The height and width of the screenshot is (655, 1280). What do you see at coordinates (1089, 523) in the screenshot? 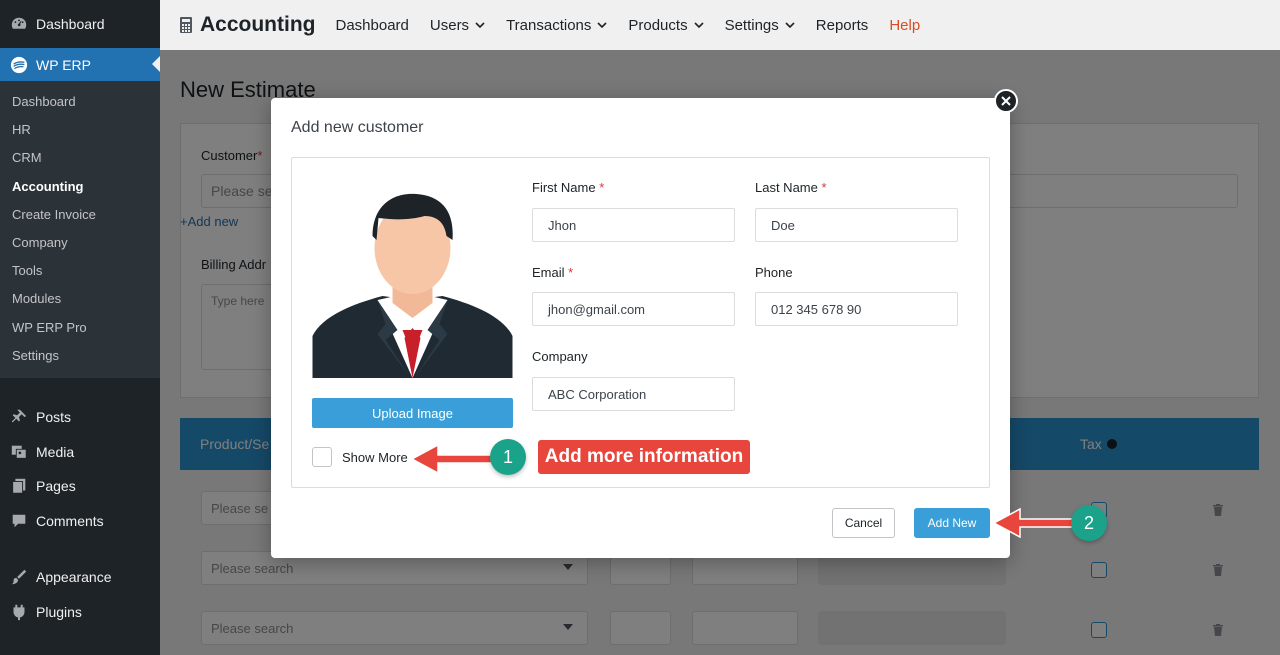
I see `step-badge-2: 2` at bounding box center [1089, 523].